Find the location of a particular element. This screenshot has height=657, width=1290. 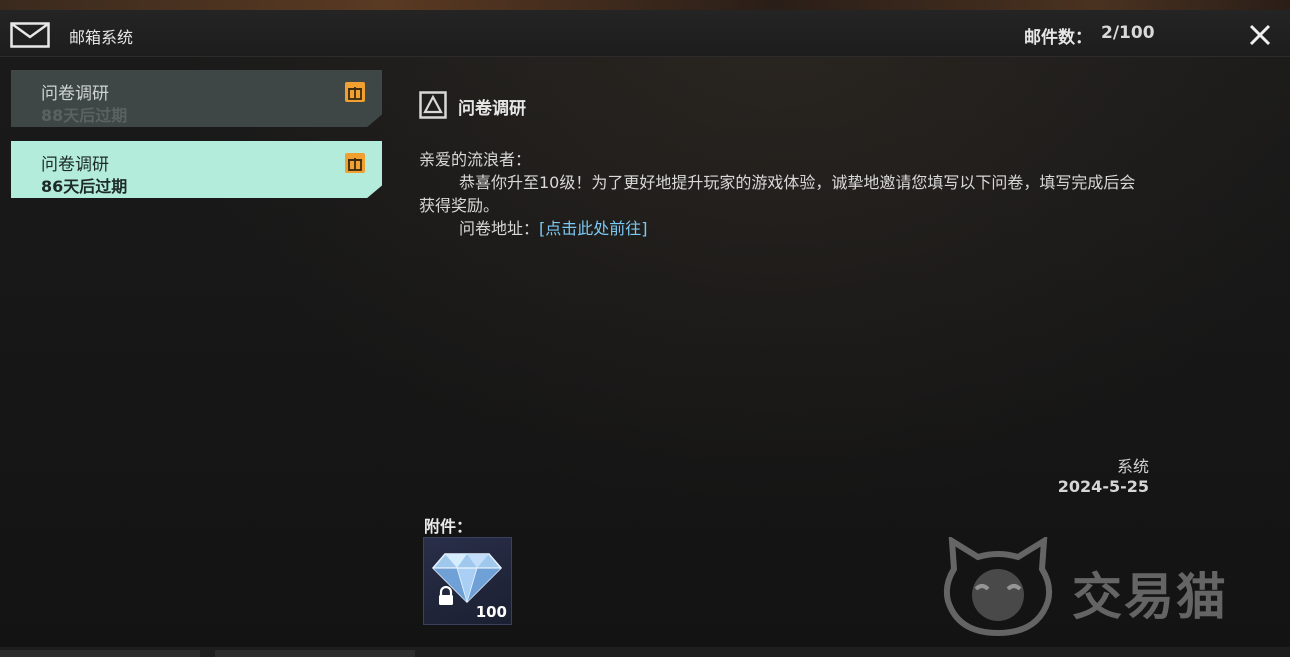

survey-link-label: 问卷地址： is located at coordinates (499, 228).